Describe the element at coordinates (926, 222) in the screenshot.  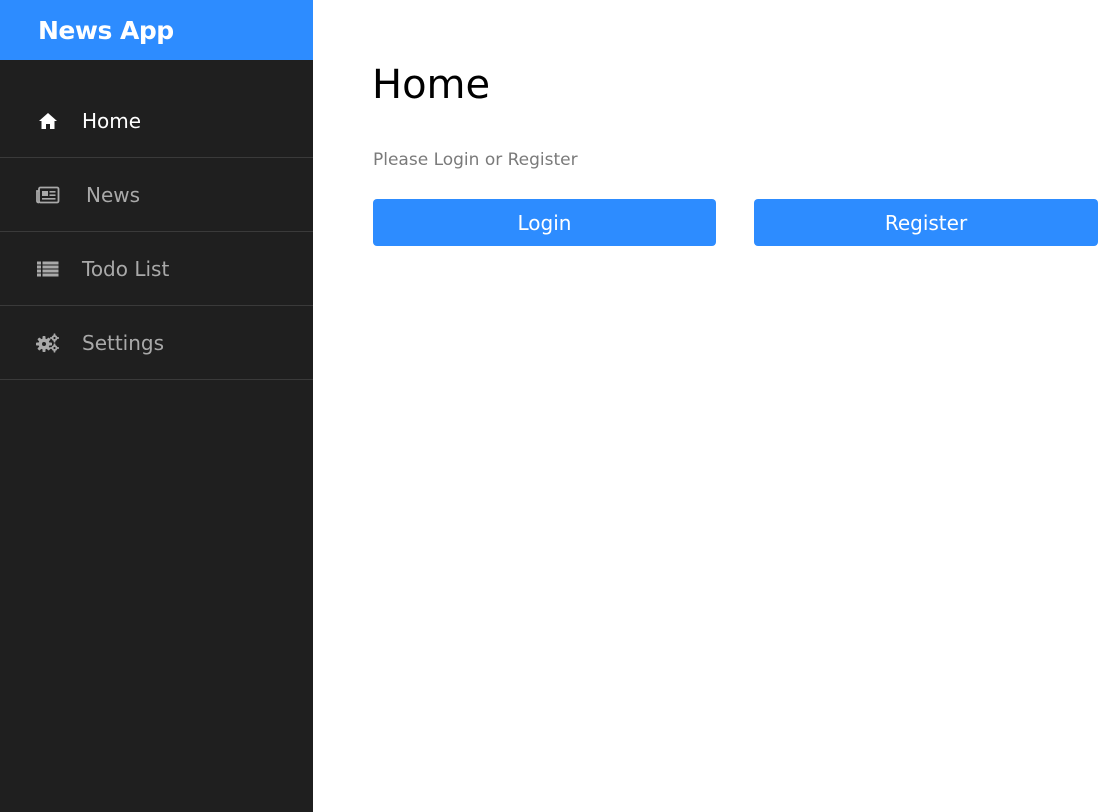
I see `register-button: Register` at that location.